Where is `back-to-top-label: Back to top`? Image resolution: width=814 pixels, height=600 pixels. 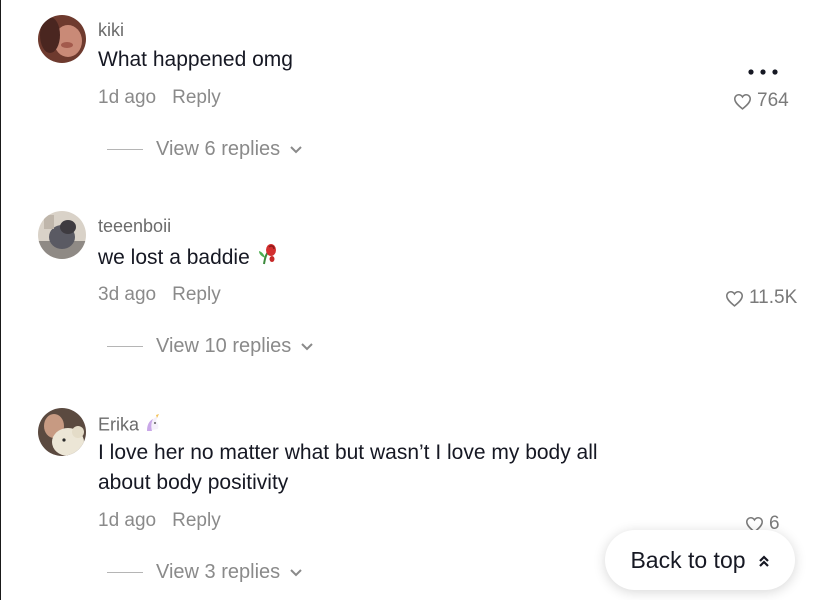 back-to-top-label: Back to top is located at coordinates (688, 559).